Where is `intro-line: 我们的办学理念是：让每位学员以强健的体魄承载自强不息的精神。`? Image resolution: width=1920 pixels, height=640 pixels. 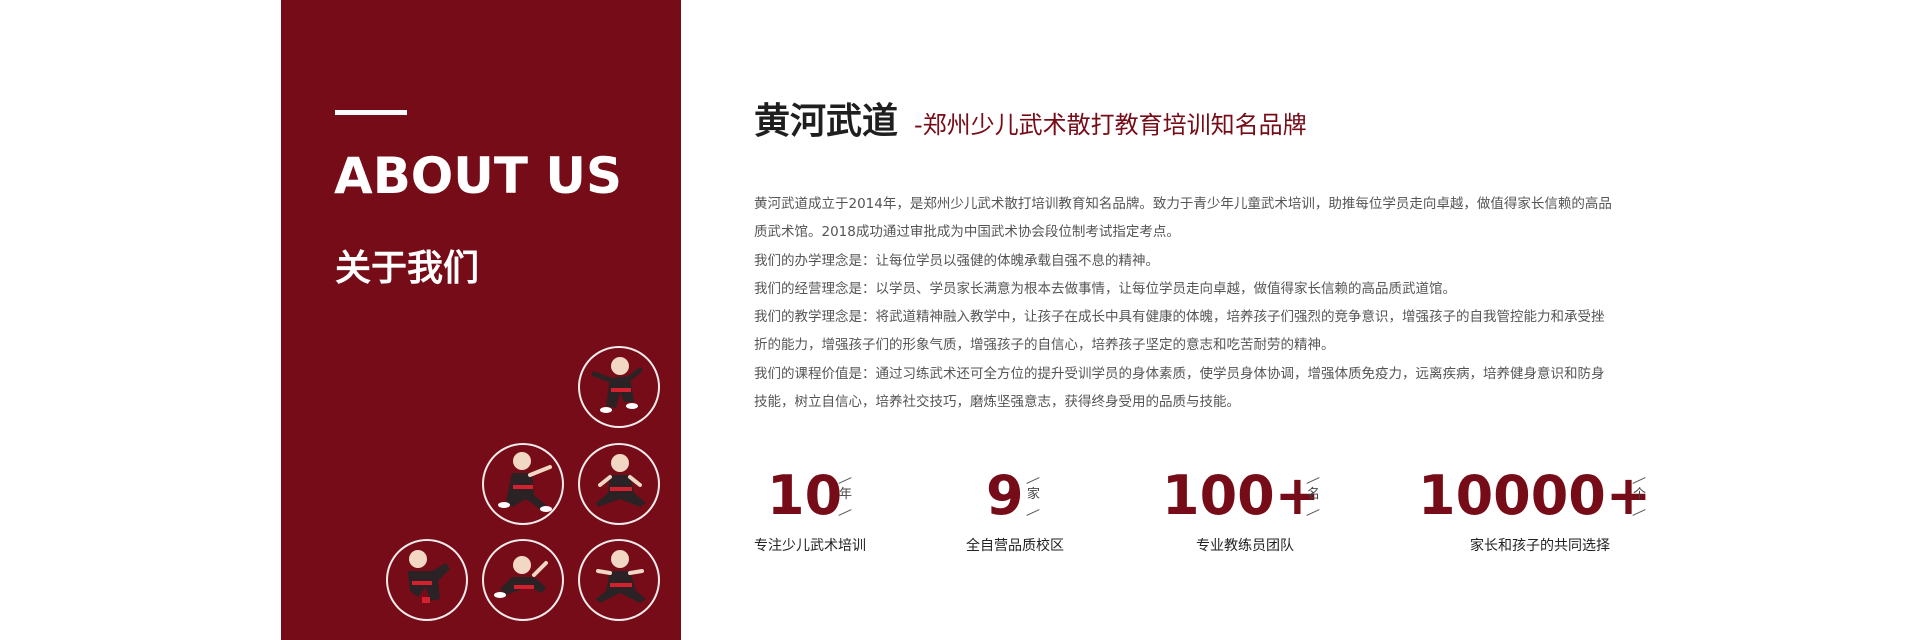 intro-line: 我们的办学理念是：让每位学员以强健的体魄承载自强不息的精神。 is located at coordinates (956, 260).